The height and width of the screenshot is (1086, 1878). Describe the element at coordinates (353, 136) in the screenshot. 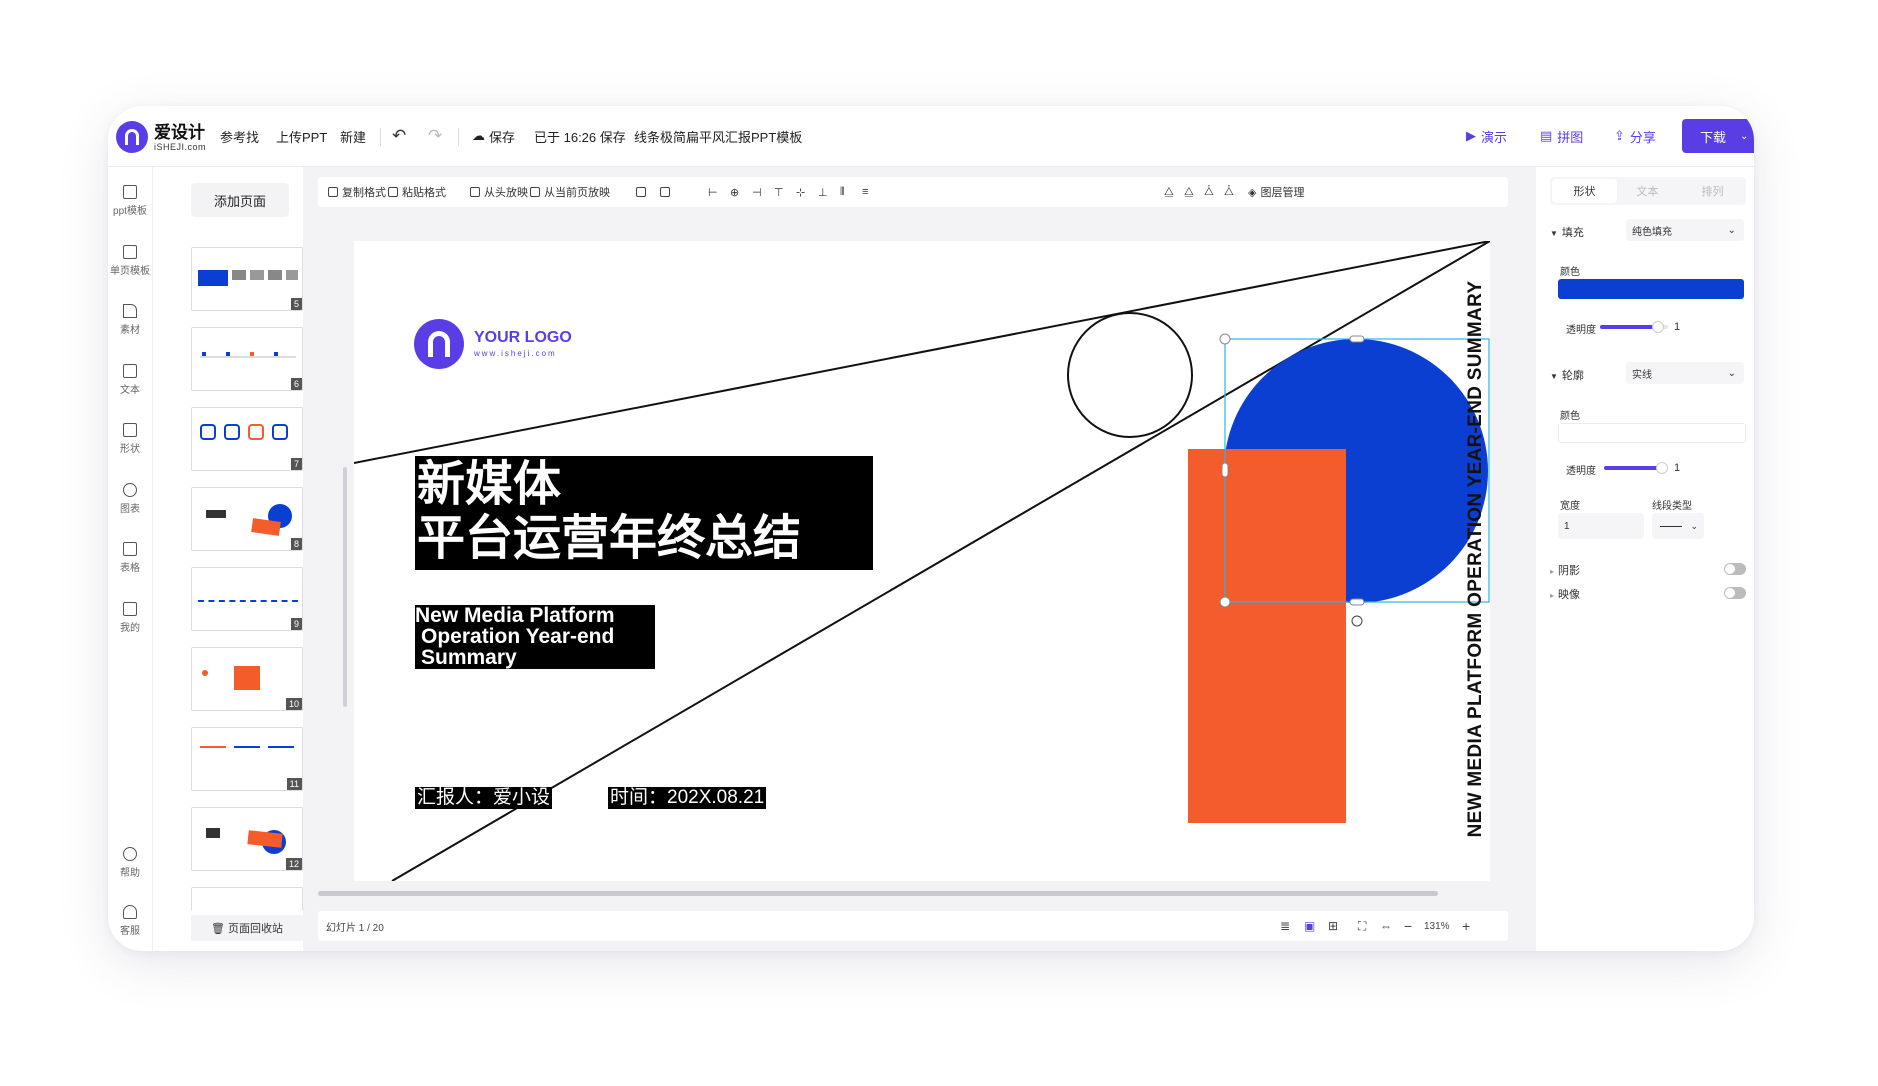

I see `menu-new: 新建` at that location.